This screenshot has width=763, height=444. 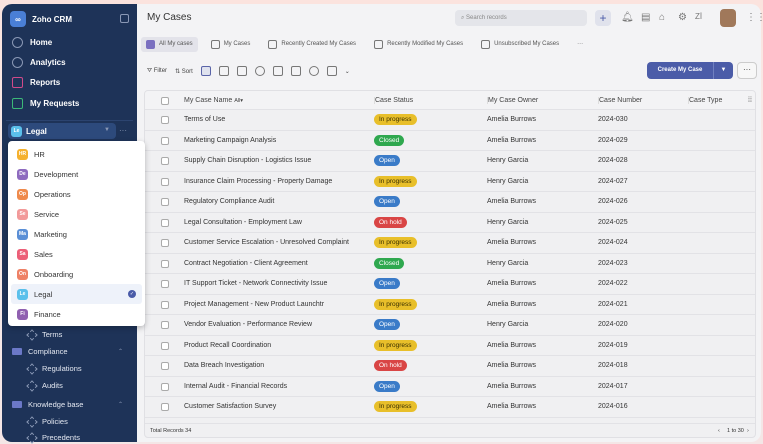 What do you see at coordinates (224, 365) in the screenshot?
I see `case-name: Data Breach Investigation` at bounding box center [224, 365].